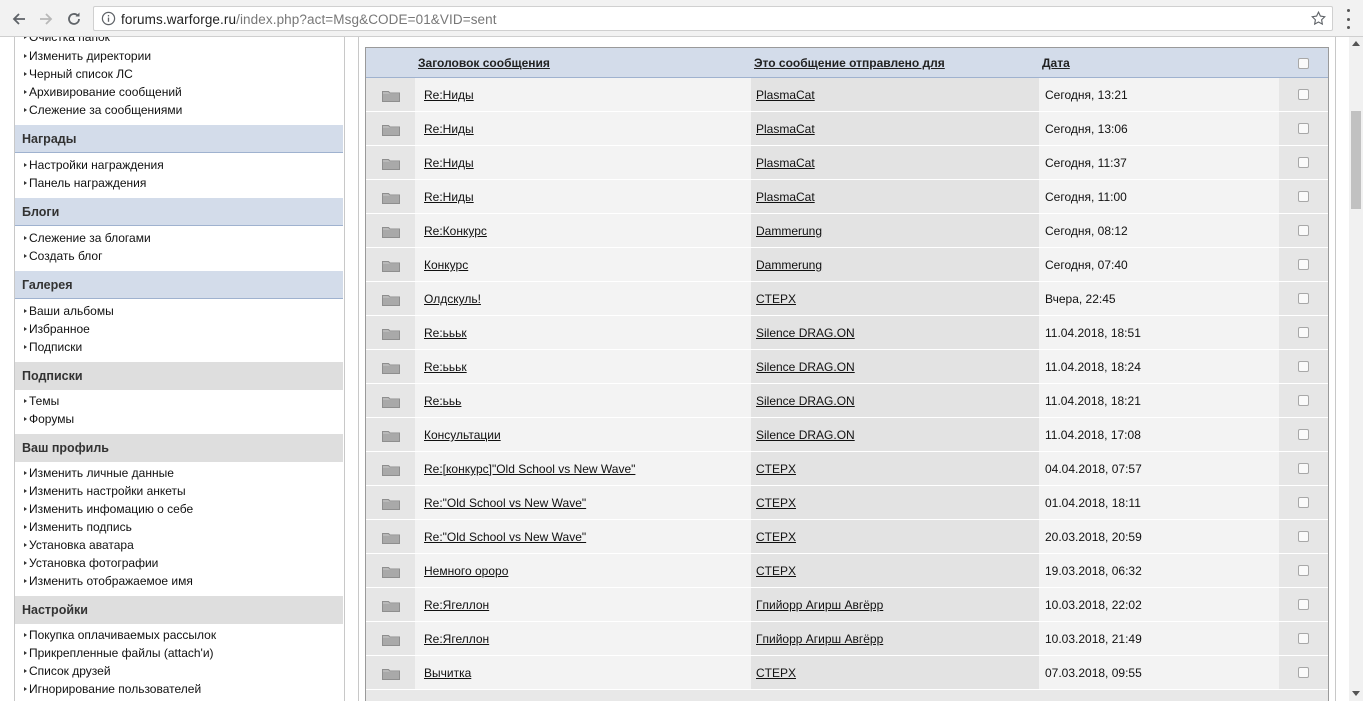  I want to click on sidebar-item-edit-personal-data: Изменить личные данные, so click(99, 473).